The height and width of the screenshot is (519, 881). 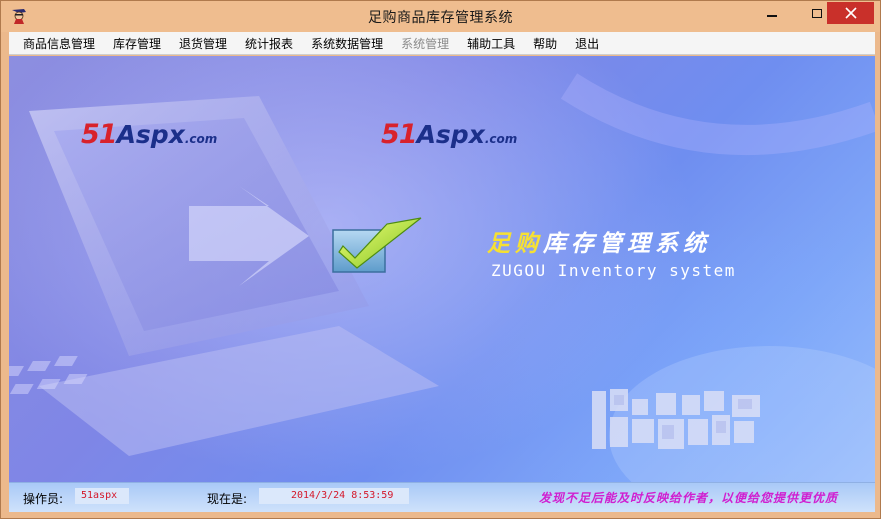 What do you see at coordinates (227, 499) in the screenshot?
I see `current-time-label: 现在是:` at bounding box center [227, 499].